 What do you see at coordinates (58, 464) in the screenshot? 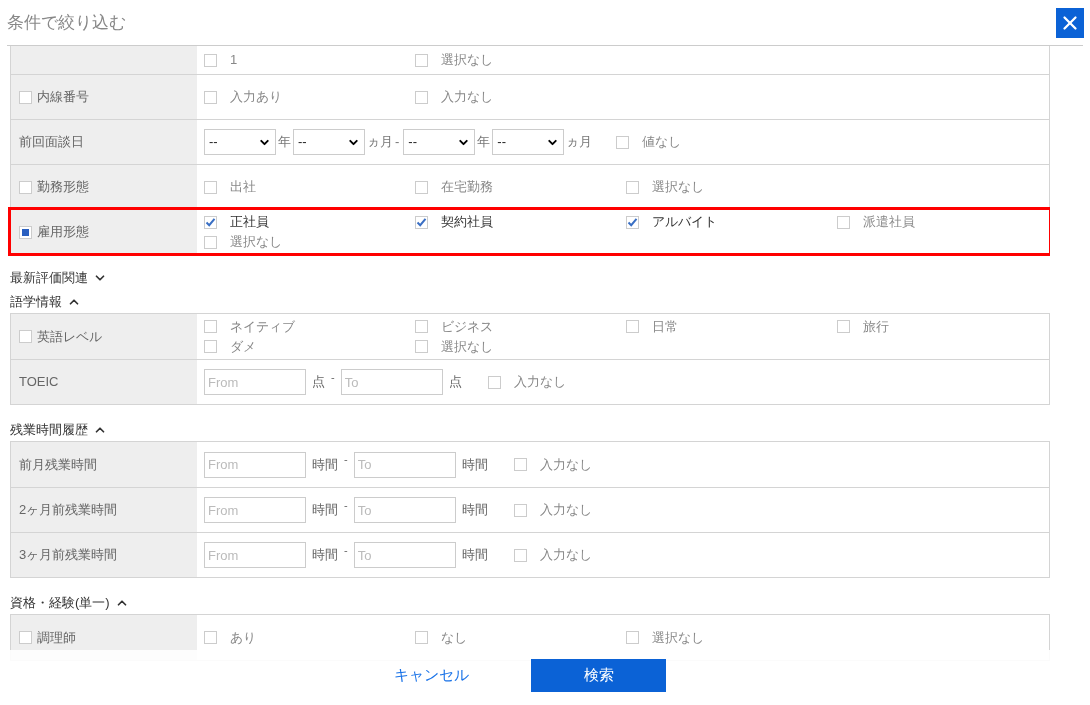
I see `row-label: 前月残業時間` at bounding box center [58, 464].